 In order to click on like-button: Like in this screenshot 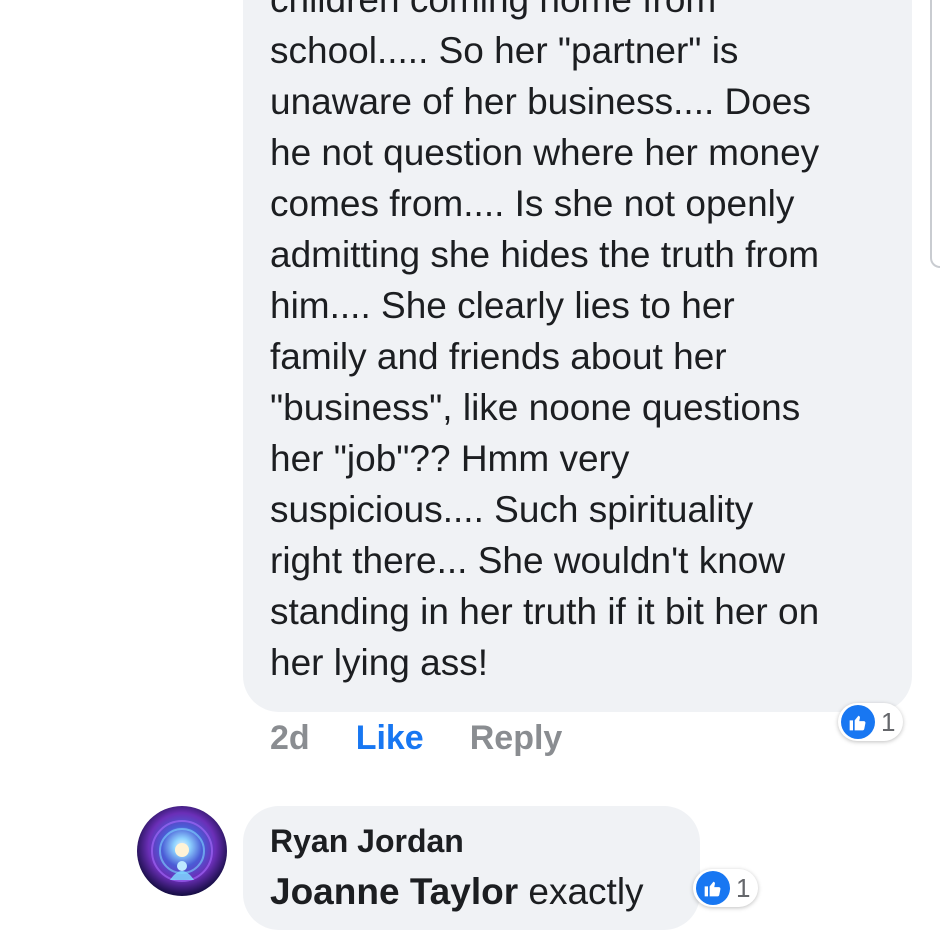, I will do `click(390, 738)`.